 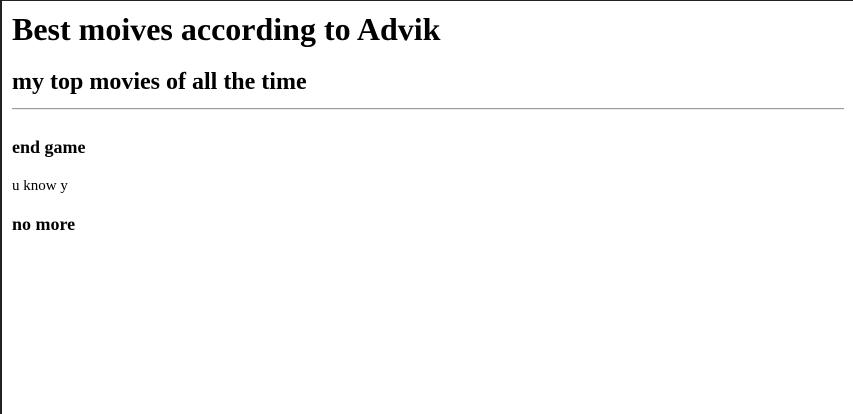 I want to click on movie-title-1: end game, so click(x=49, y=147).